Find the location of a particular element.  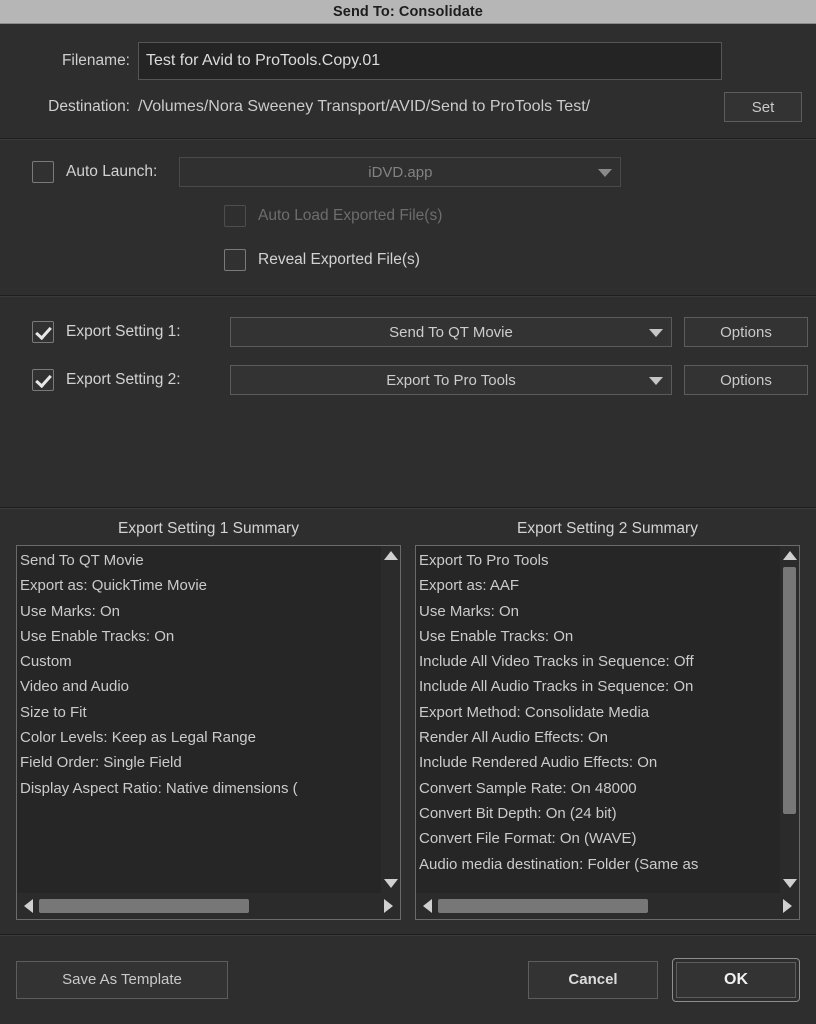

list-item: Export as: AAF is located at coordinates (599, 585).